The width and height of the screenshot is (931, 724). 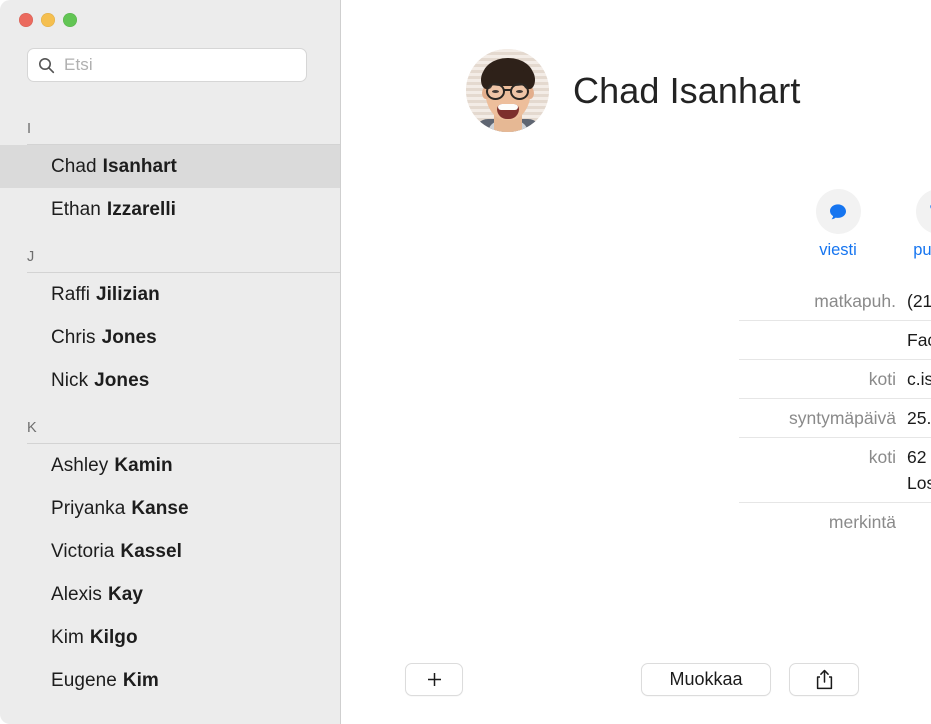 I want to click on section-header-j: J, so click(x=170, y=252).